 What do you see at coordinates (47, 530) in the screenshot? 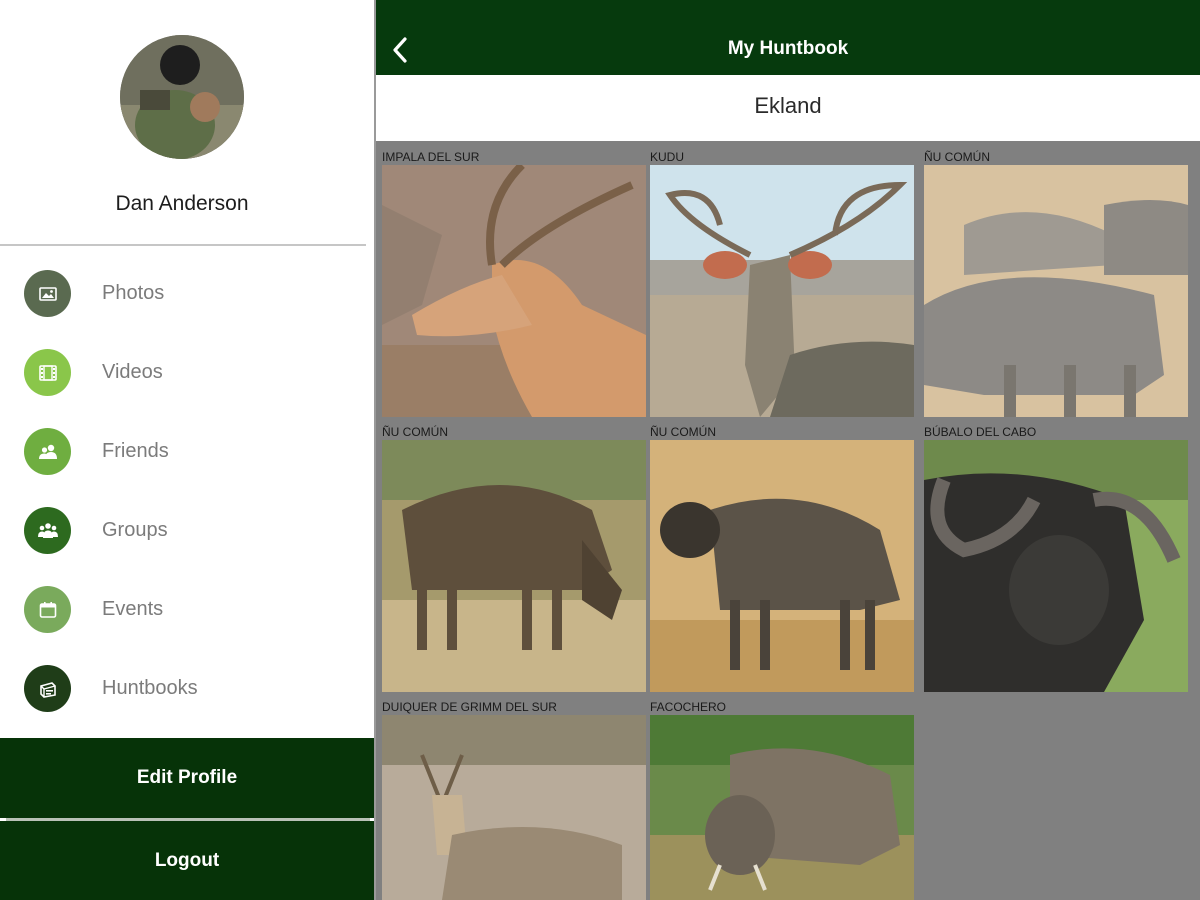
I see `groups-icon` at bounding box center [47, 530].